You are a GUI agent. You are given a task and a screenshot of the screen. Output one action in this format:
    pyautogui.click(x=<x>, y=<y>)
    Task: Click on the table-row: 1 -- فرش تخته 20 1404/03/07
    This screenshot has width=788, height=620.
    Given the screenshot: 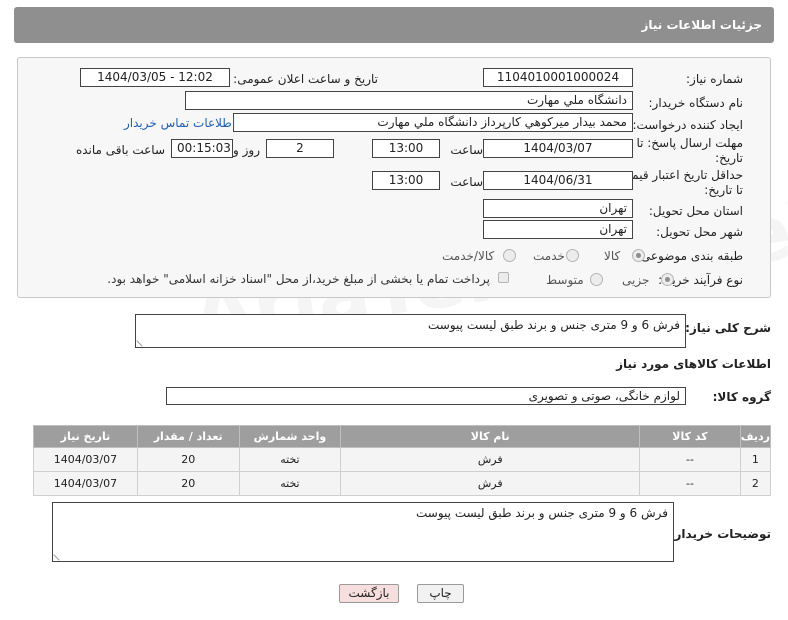 What is the action you would take?
    pyautogui.click(x=402, y=459)
    